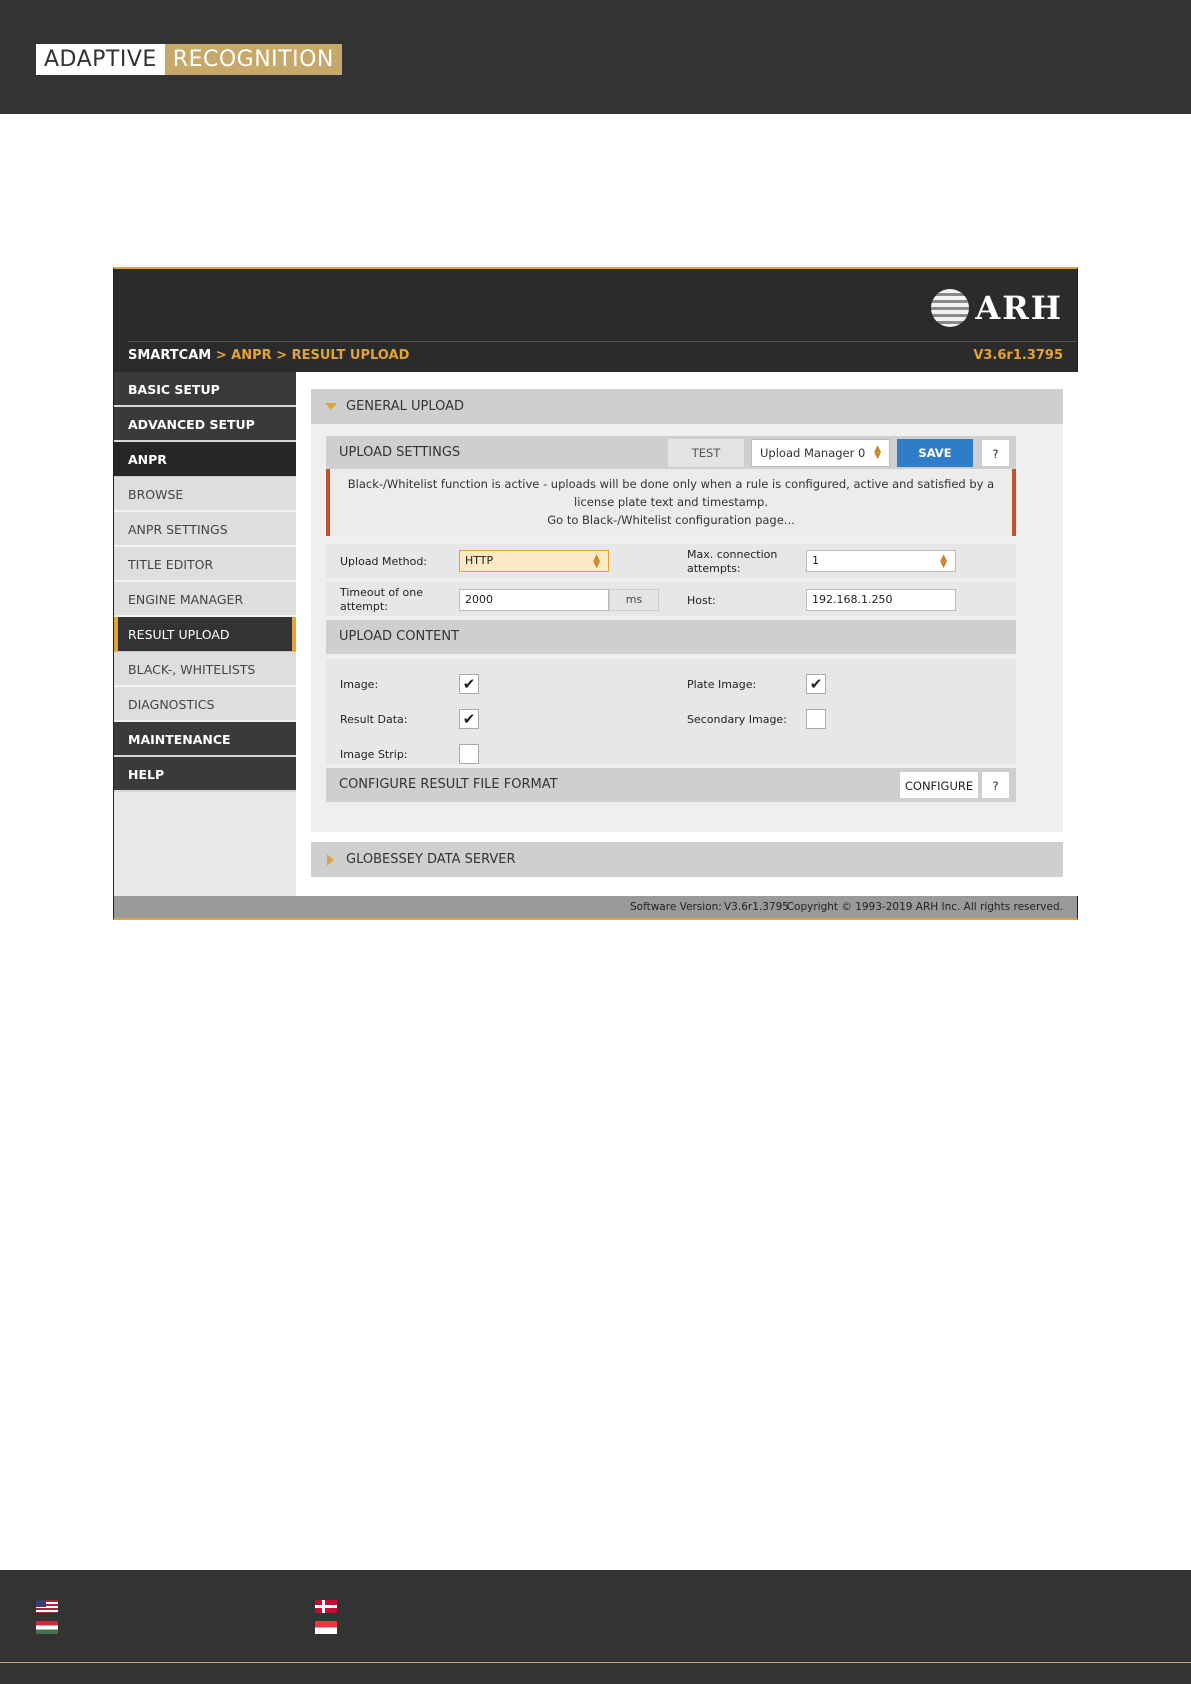 Image resolution: width=1191 pixels, height=1684 pixels. I want to click on upload-manager-select: Upload Manager 0 ▲ ▼, so click(820, 453).